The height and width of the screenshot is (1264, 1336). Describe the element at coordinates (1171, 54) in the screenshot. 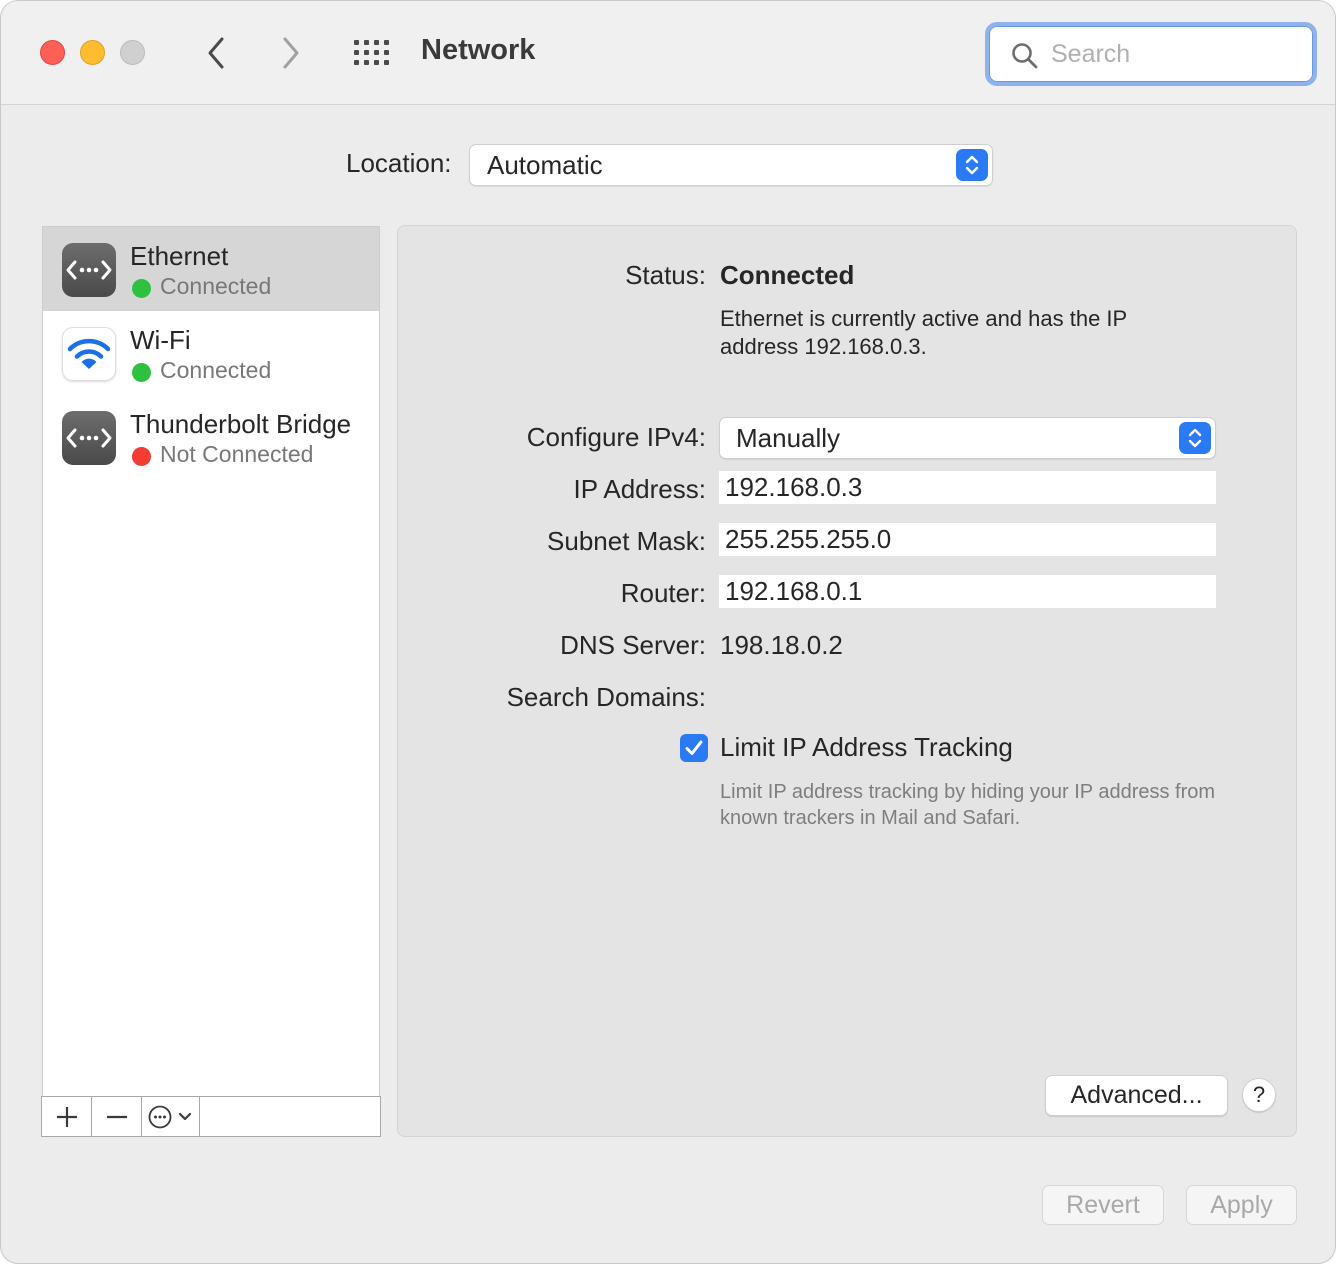

I see `search-input` at that location.